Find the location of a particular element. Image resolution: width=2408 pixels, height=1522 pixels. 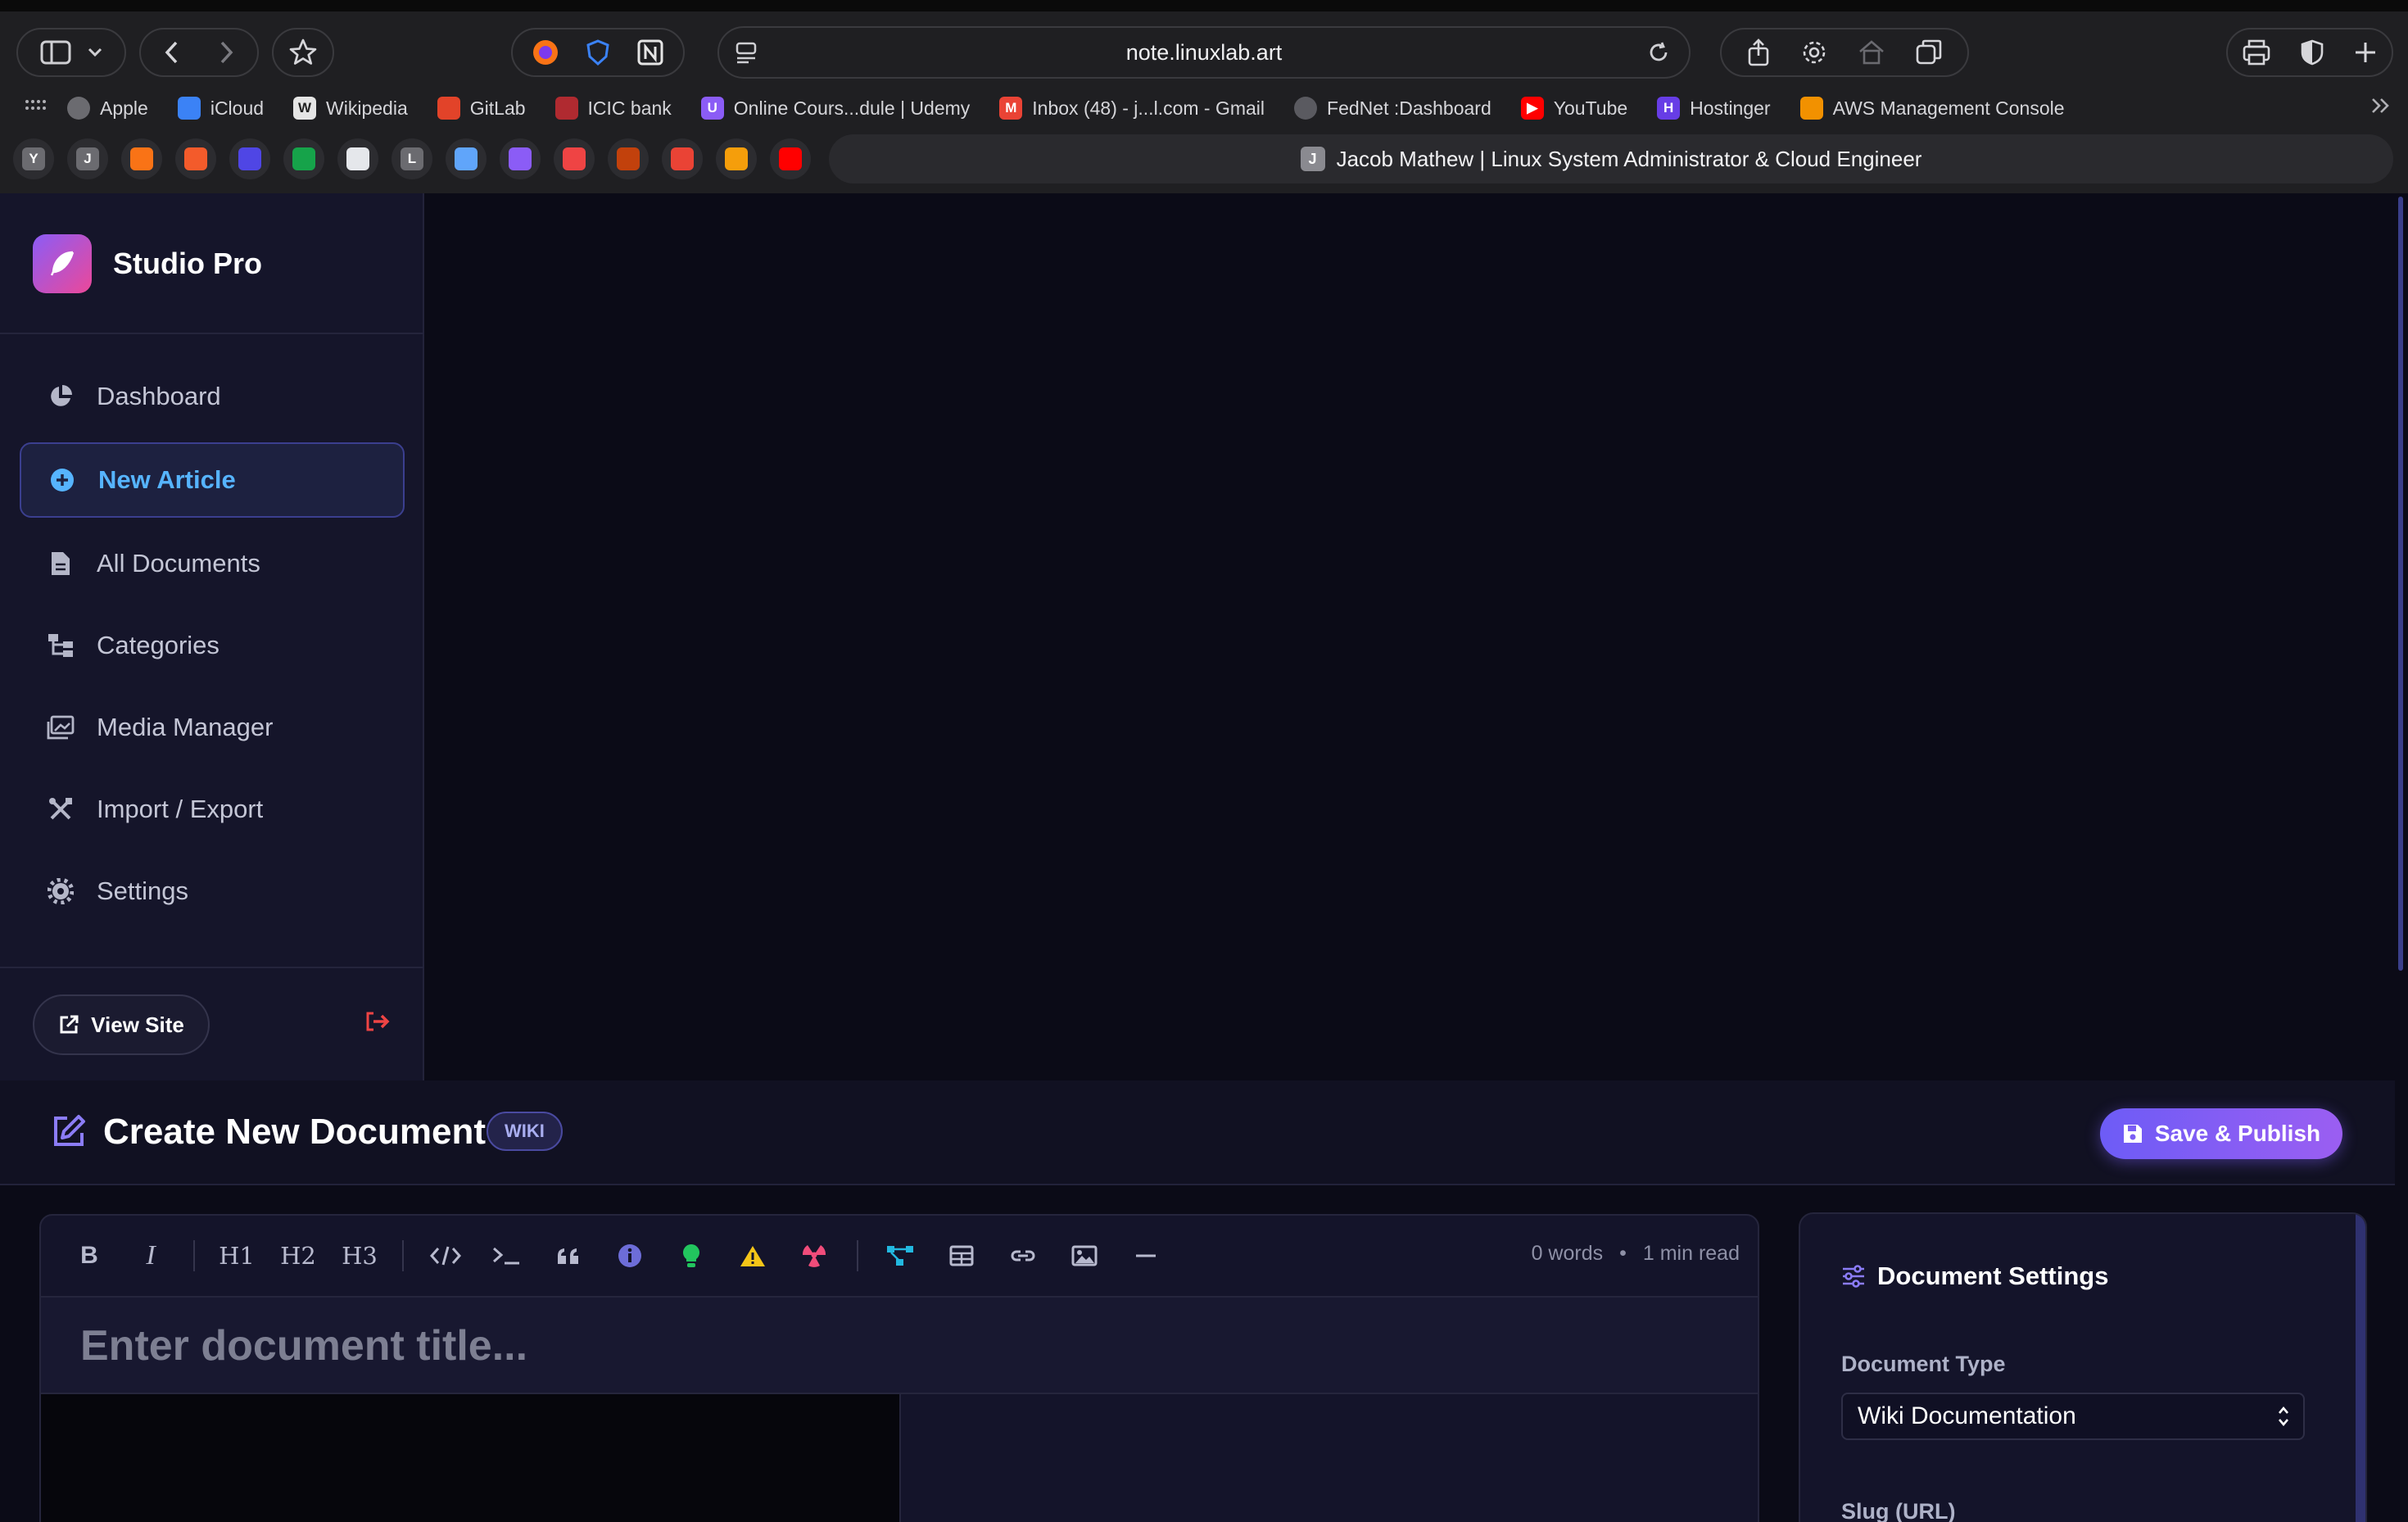

bookmark-icic: ICIC bank is located at coordinates (613, 108).